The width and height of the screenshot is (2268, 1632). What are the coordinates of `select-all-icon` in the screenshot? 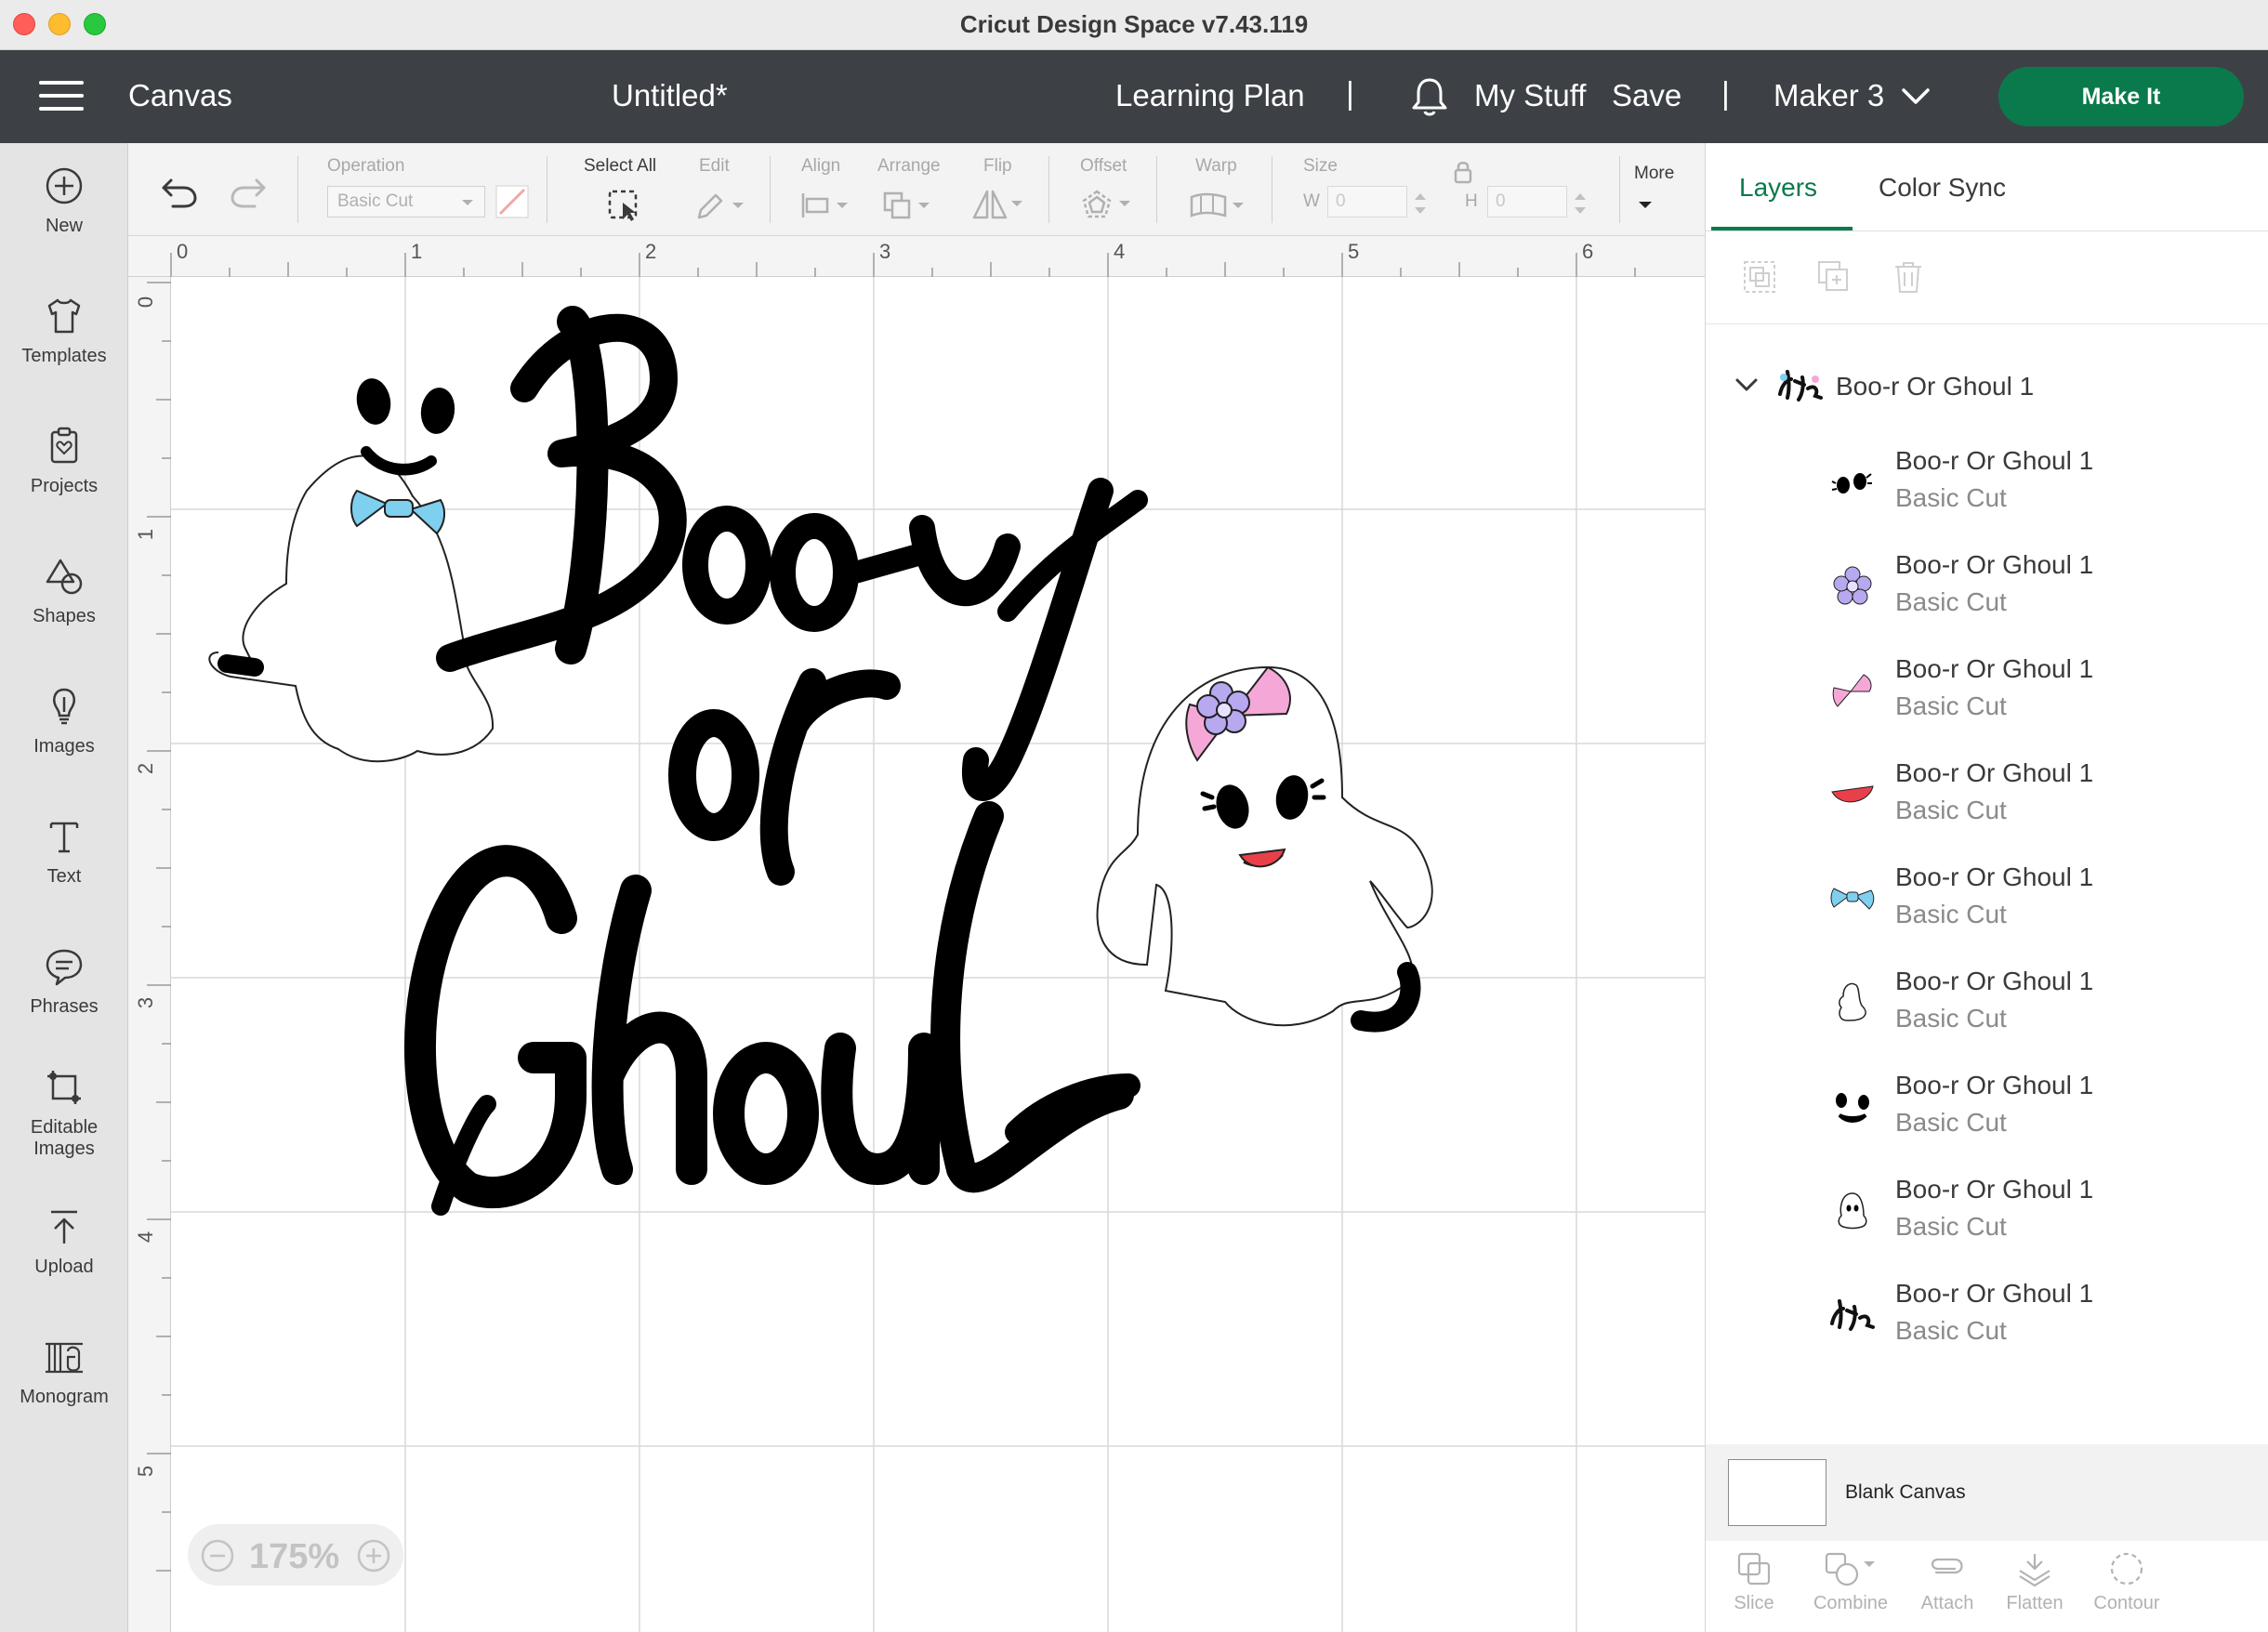 It's located at (623, 205).